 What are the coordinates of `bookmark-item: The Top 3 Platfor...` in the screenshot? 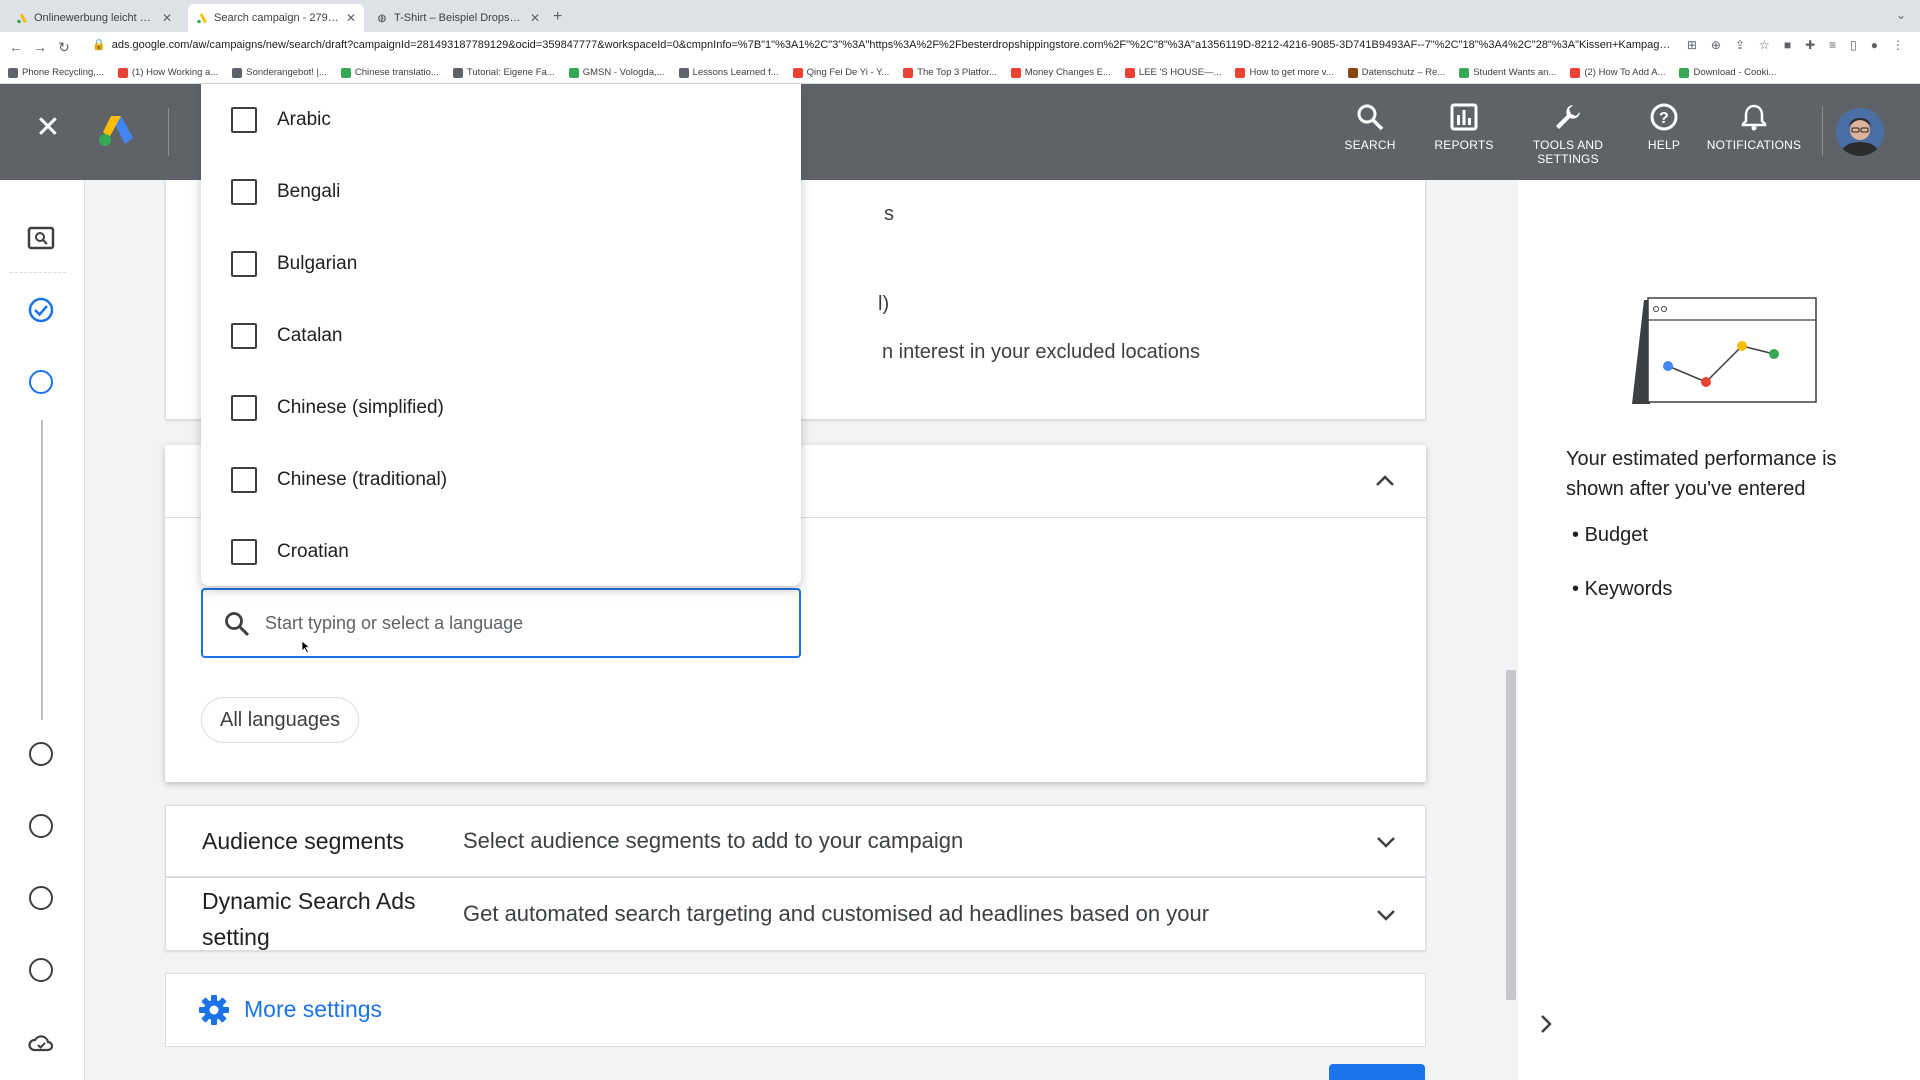 It's located at (950, 72).